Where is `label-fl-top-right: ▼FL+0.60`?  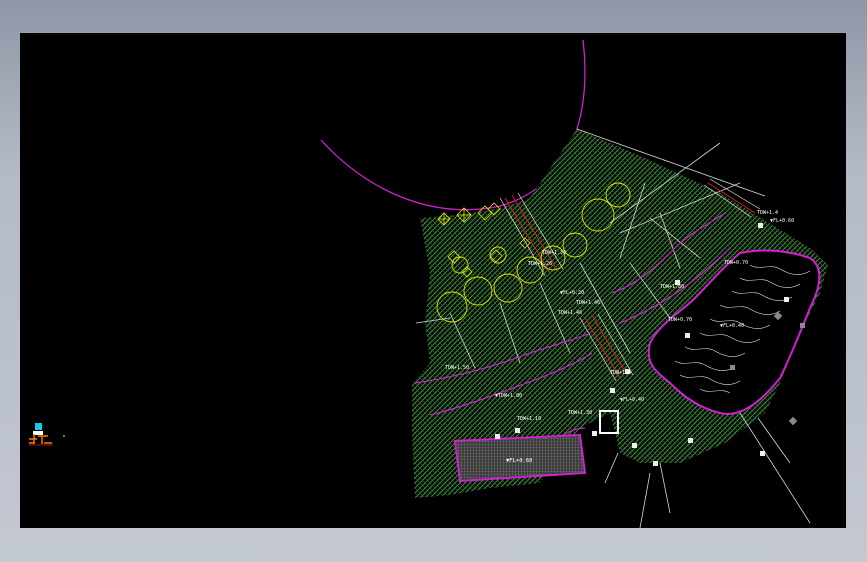
label-fl-top-right: ▼FL+0.60 is located at coordinates (782, 221).